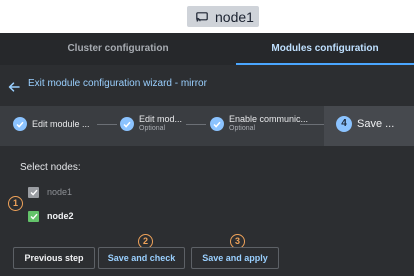 Image resolution: width=414 pixels, height=276 pixels. I want to click on step-enable-communication: Enable communic... Optional, so click(264, 126).